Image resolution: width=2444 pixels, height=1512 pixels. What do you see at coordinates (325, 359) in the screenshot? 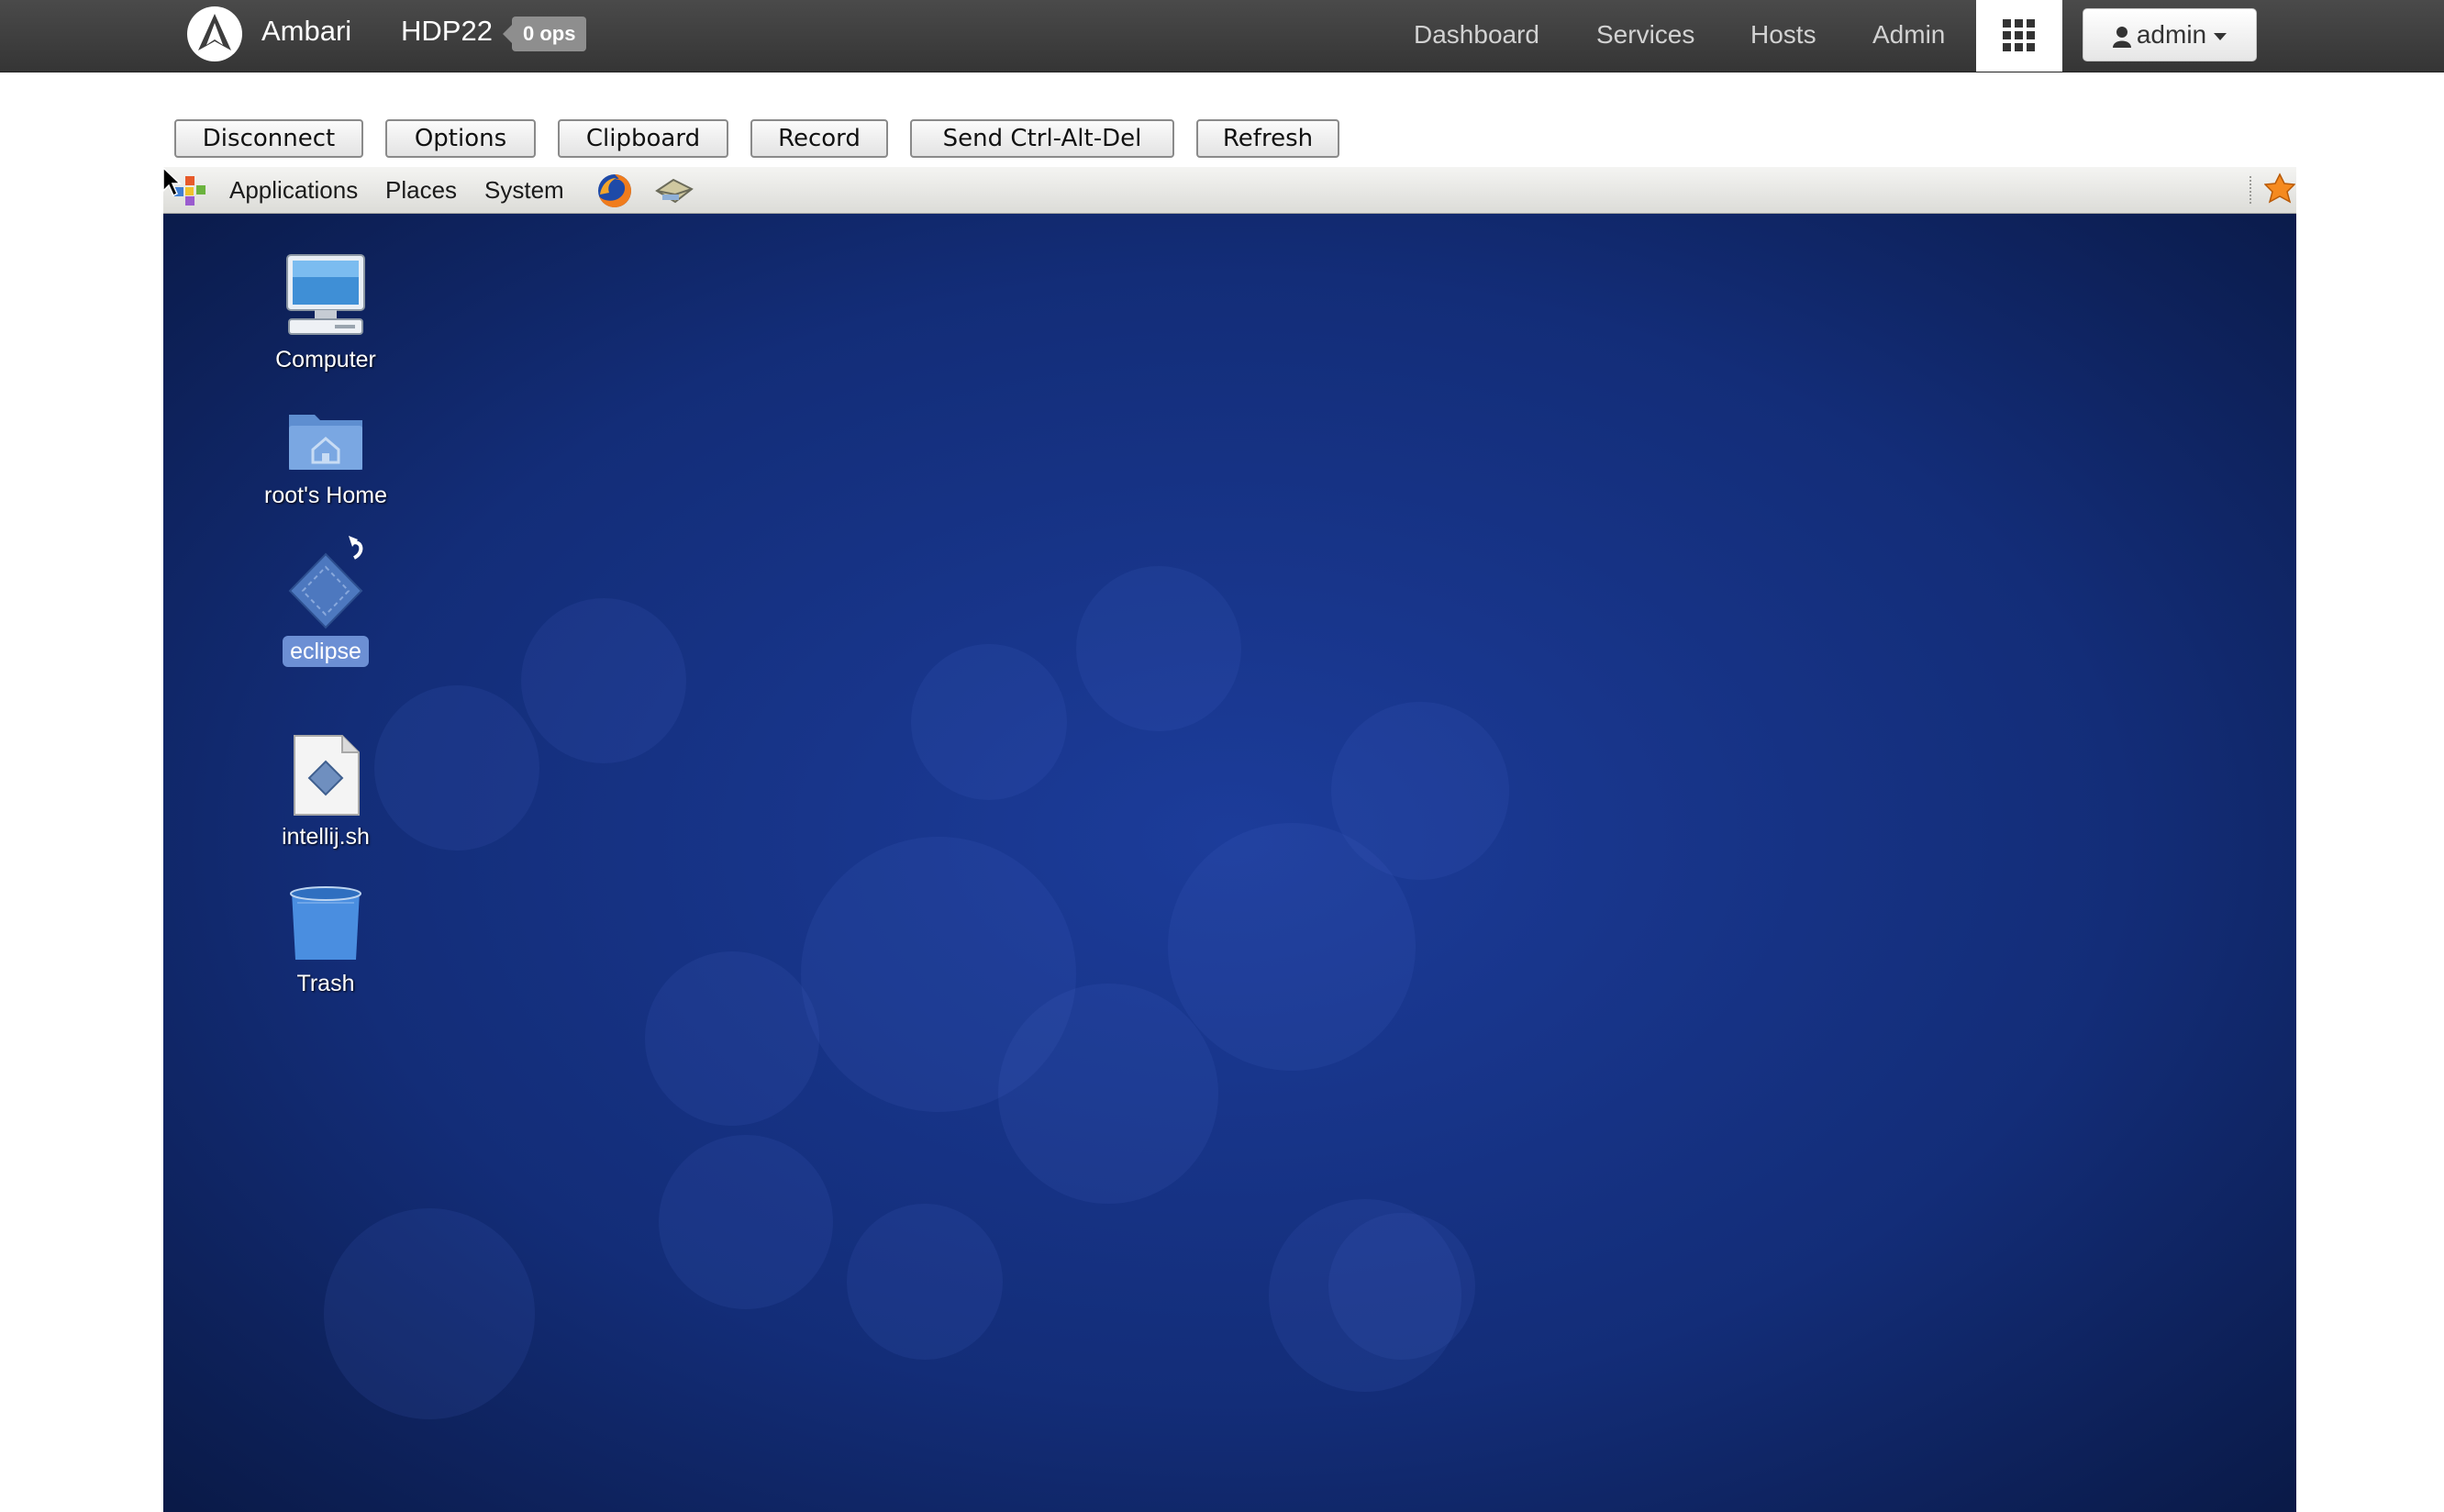
I see `desktop-icon-label: Computer` at bounding box center [325, 359].